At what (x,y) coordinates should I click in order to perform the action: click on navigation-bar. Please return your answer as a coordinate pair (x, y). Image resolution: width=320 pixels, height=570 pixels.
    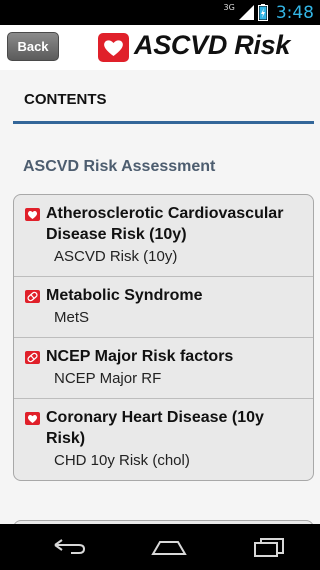
    Looking at the image, I should click on (160, 547).